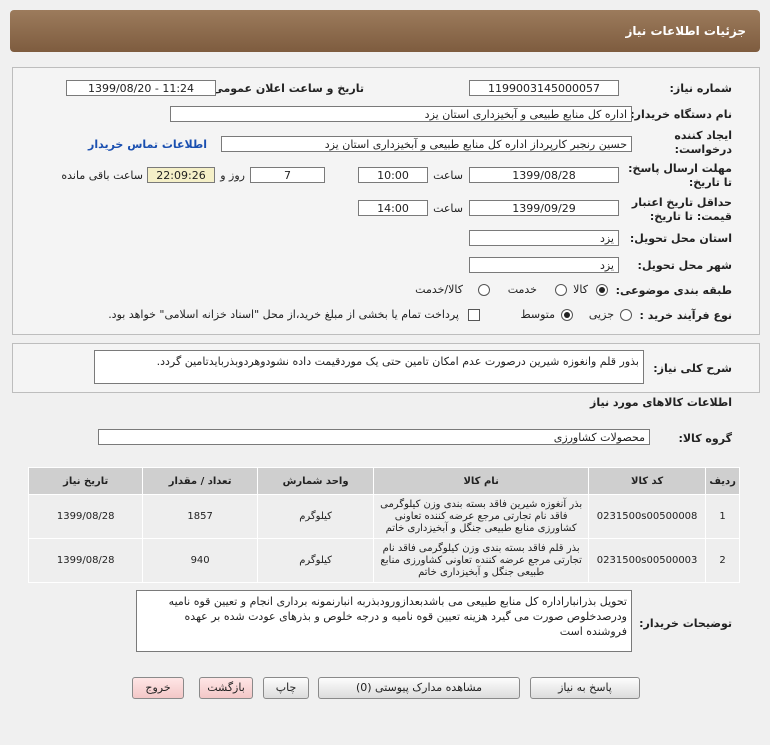 Image resolution: width=770 pixels, height=745 pixels. Describe the element at coordinates (647, 481) in the screenshot. I see `col-code: کد کالا` at that location.